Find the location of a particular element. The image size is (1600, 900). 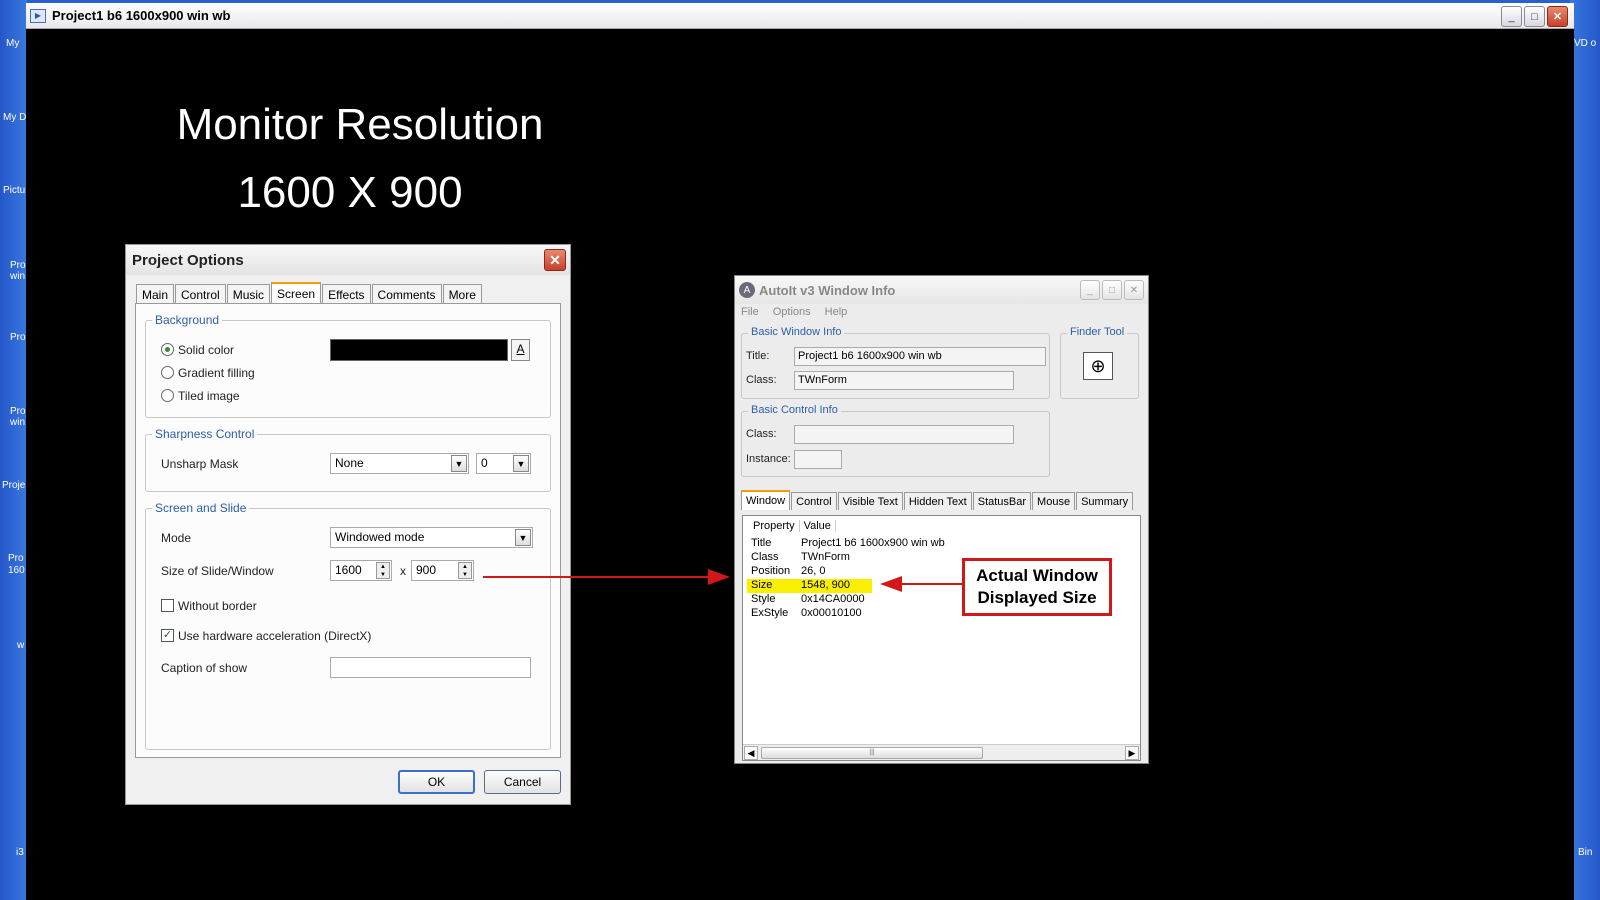

annotation-callout: Actual Window Displayed Size is located at coordinates (1037, 587).